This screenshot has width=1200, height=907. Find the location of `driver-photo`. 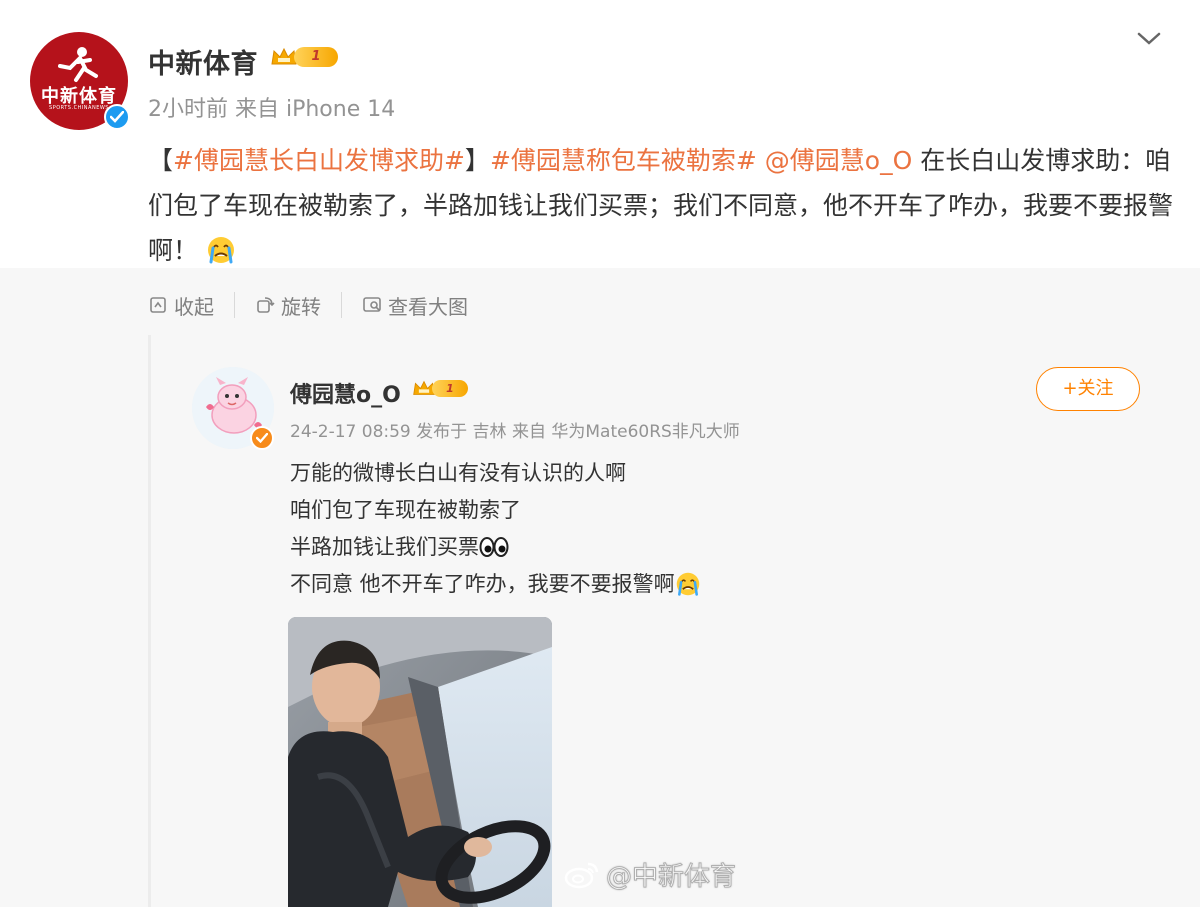

driver-photo is located at coordinates (420, 762).